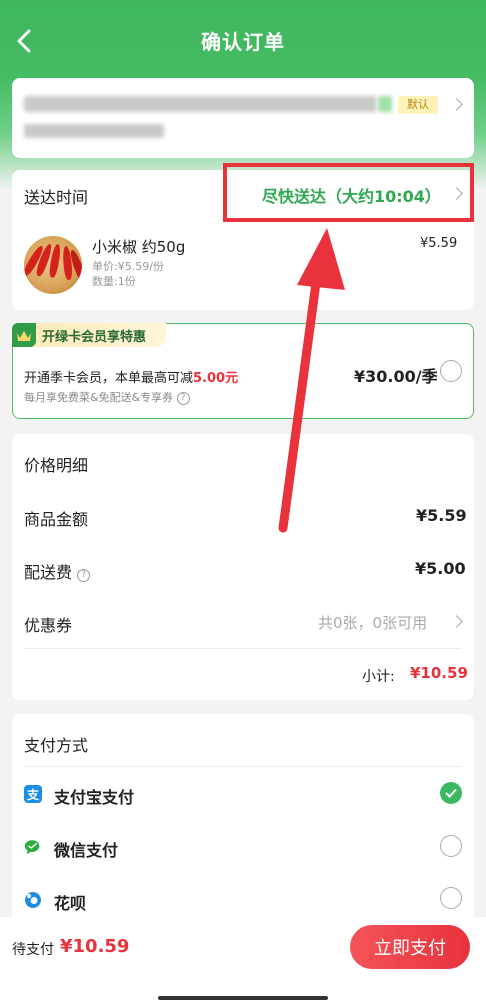 The image size is (486, 1000). Describe the element at coordinates (385, 104) in the screenshot. I see `address-blurred-tag` at that location.